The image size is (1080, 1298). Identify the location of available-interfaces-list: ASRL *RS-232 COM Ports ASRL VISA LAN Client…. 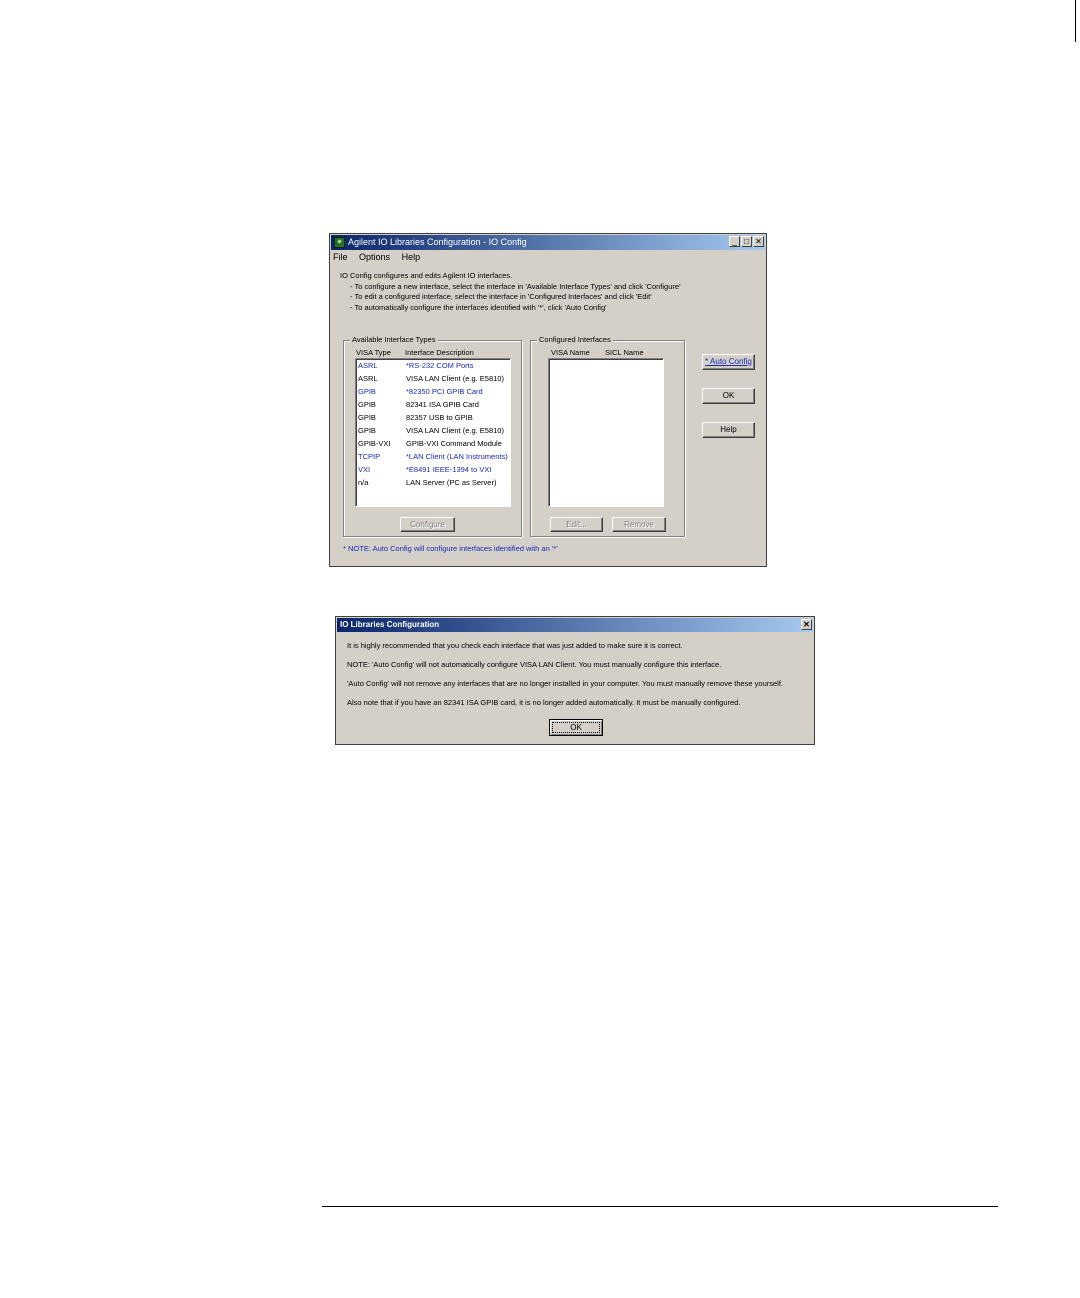
(433, 432).